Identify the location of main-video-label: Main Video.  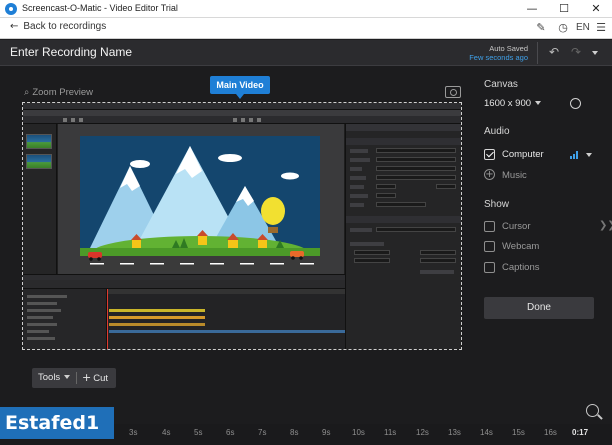
(240, 87).